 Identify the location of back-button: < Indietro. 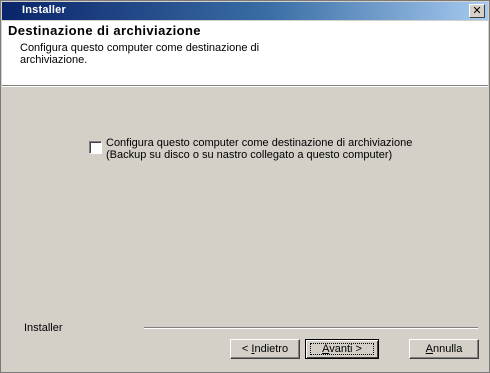
(265, 349).